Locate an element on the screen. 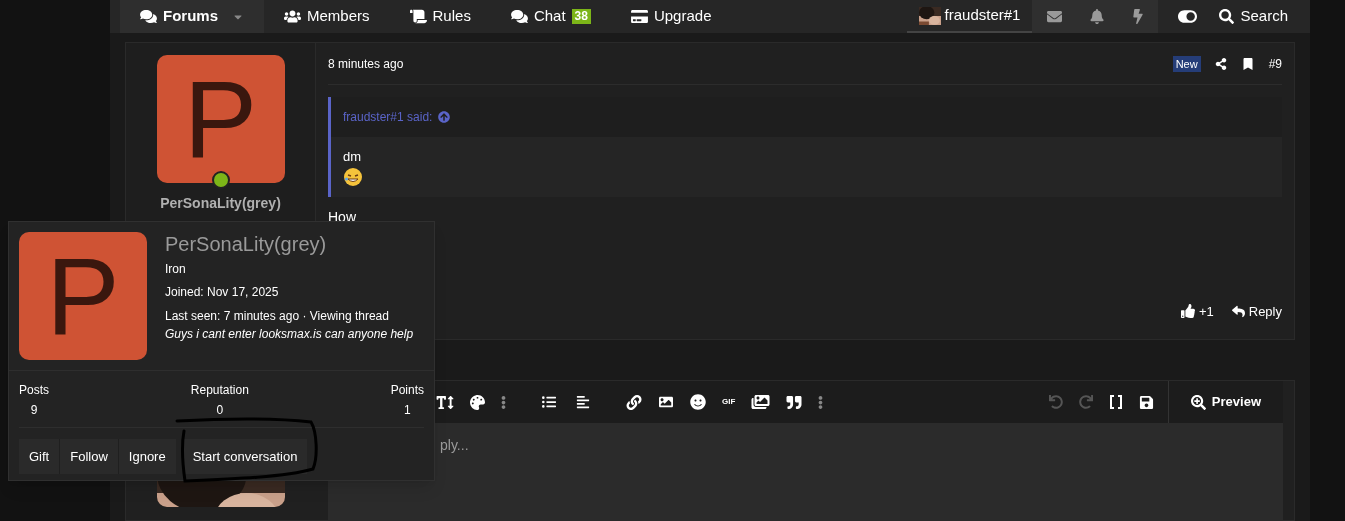 Image resolution: width=1345 pixels, height=521 pixels. document-search-icon is located at coordinates (1198, 402).